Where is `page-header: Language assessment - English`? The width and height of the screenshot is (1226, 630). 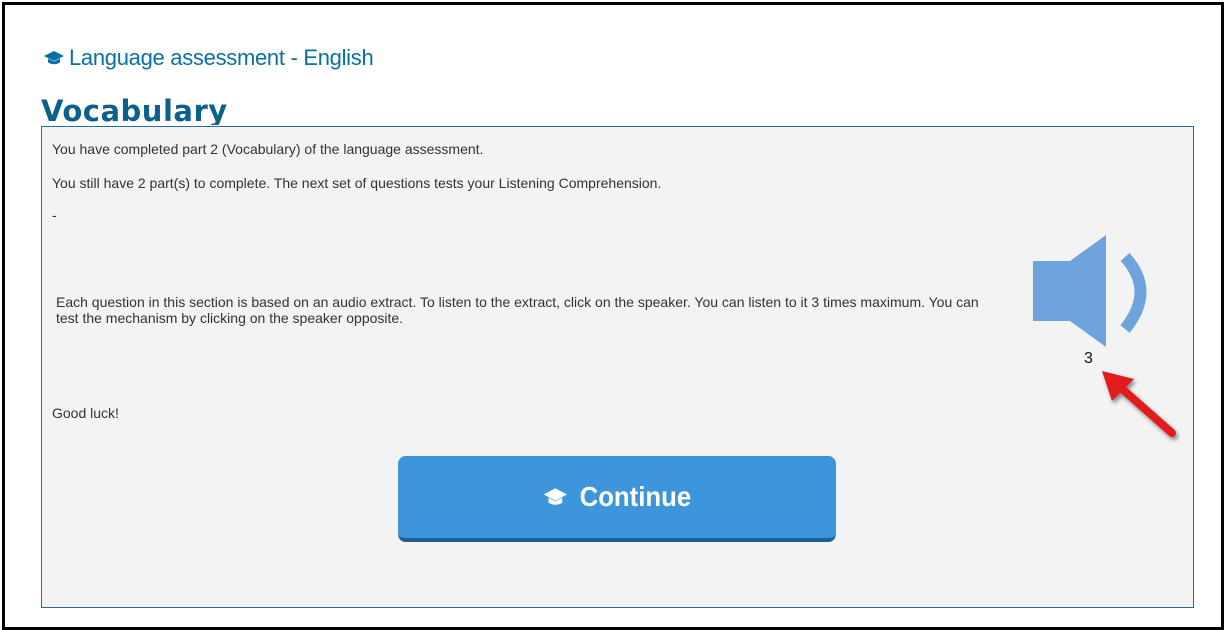
page-header: Language assessment - English is located at coordinates (208, 58).